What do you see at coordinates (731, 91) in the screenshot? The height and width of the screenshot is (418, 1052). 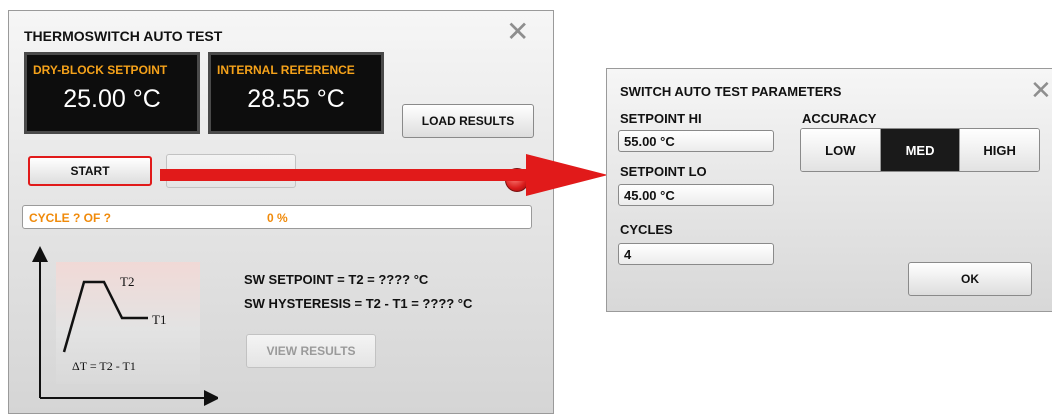 I see `dialog-title: SWITCH AUTO TEST PARAMETERS` at bounding box center [731, 91].